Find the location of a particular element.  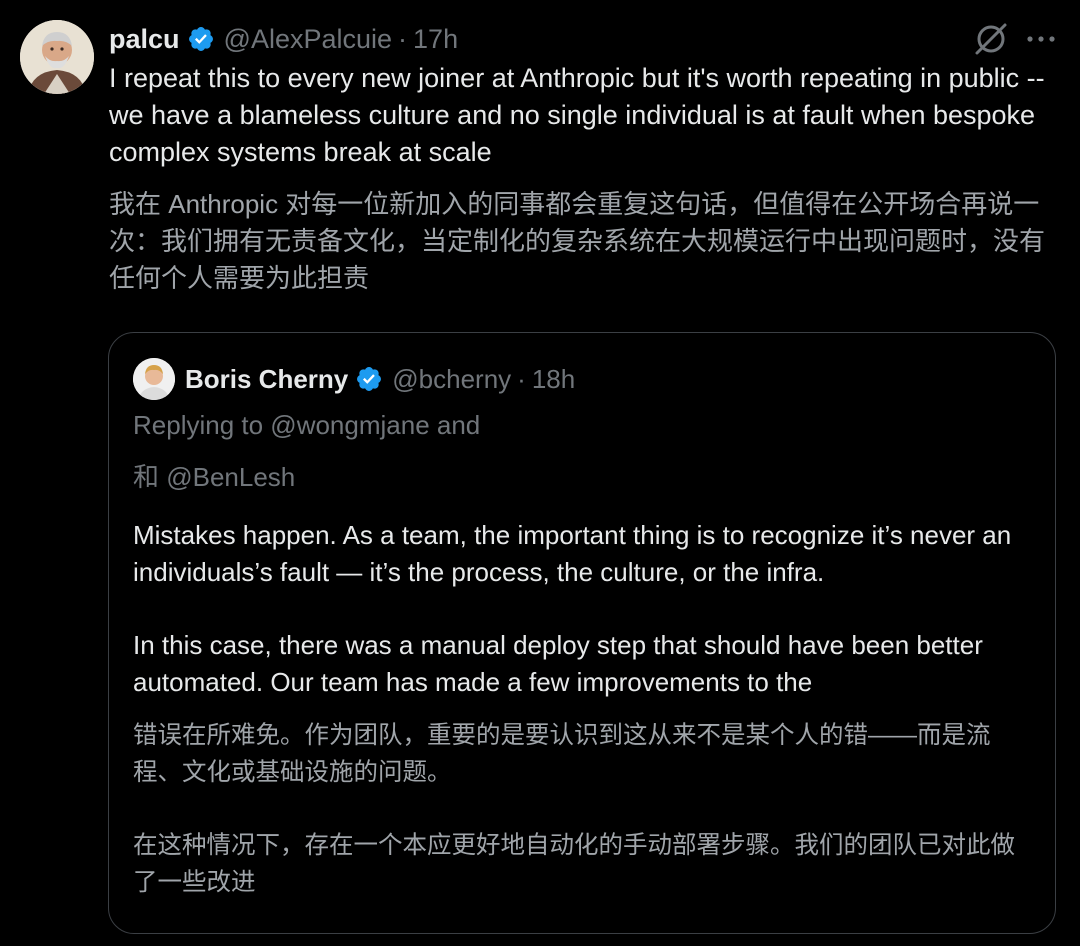

tweet-header: palcu @AlexPalcuie · 17h is located at coordinates (283, 39).